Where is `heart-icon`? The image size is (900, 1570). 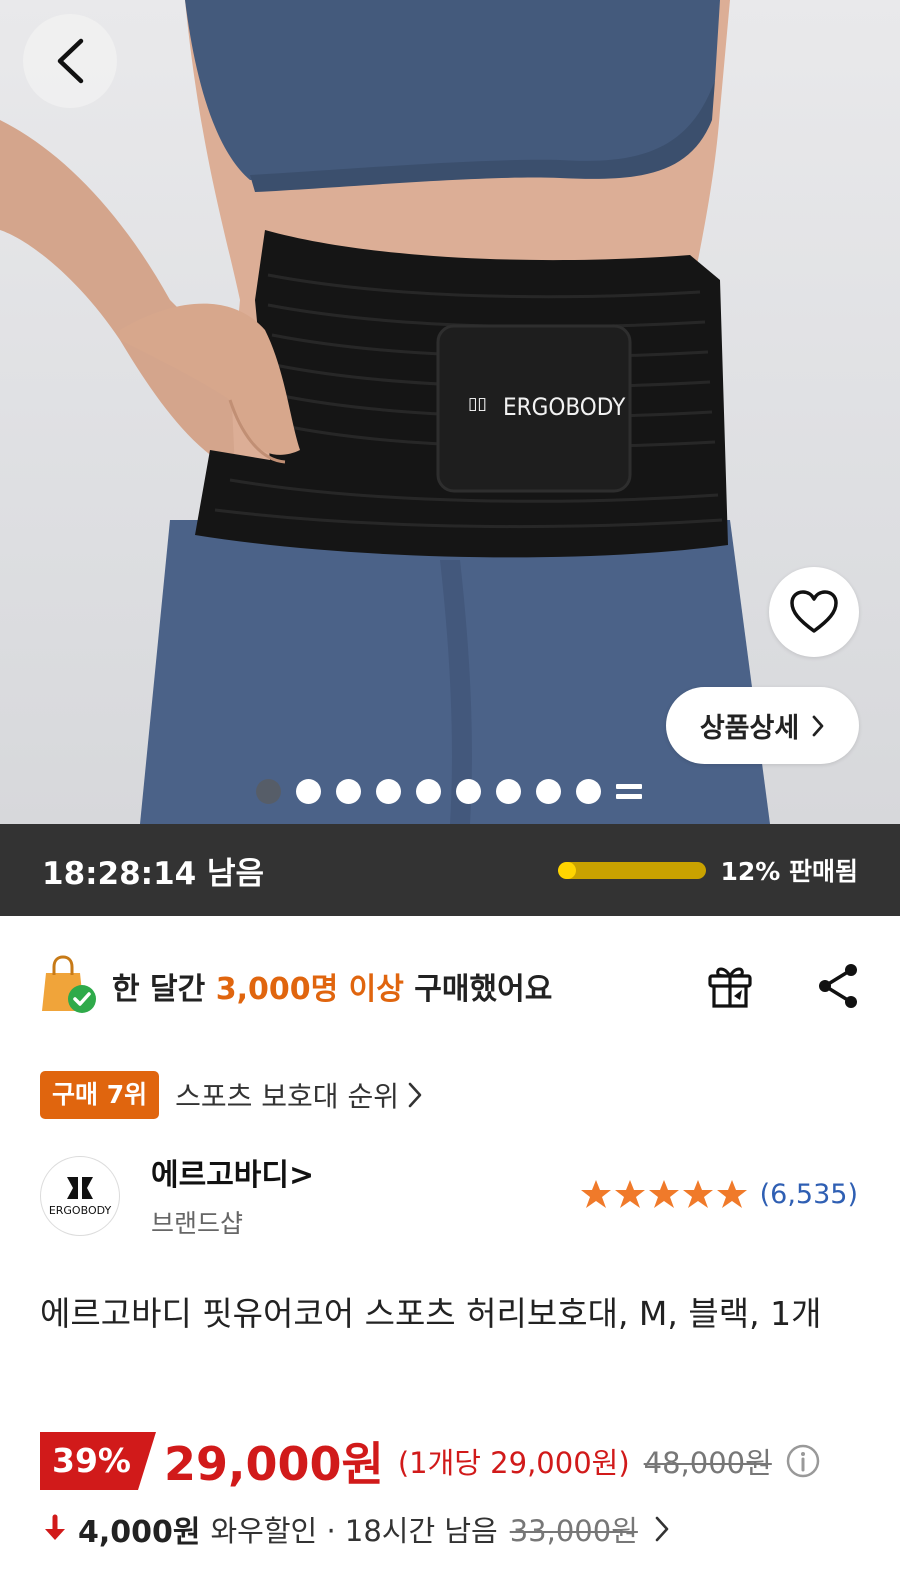
heart-icon is located at coordinates (814, 611).